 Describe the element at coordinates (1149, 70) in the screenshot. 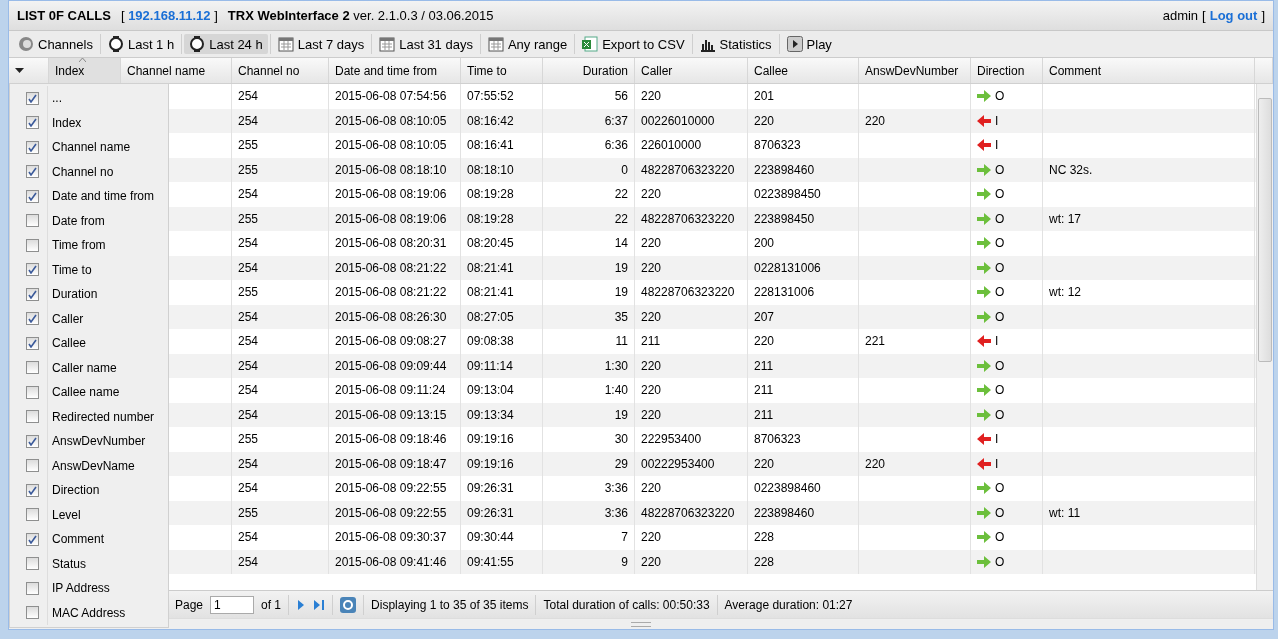

I see `column-header: Comment` at that location.